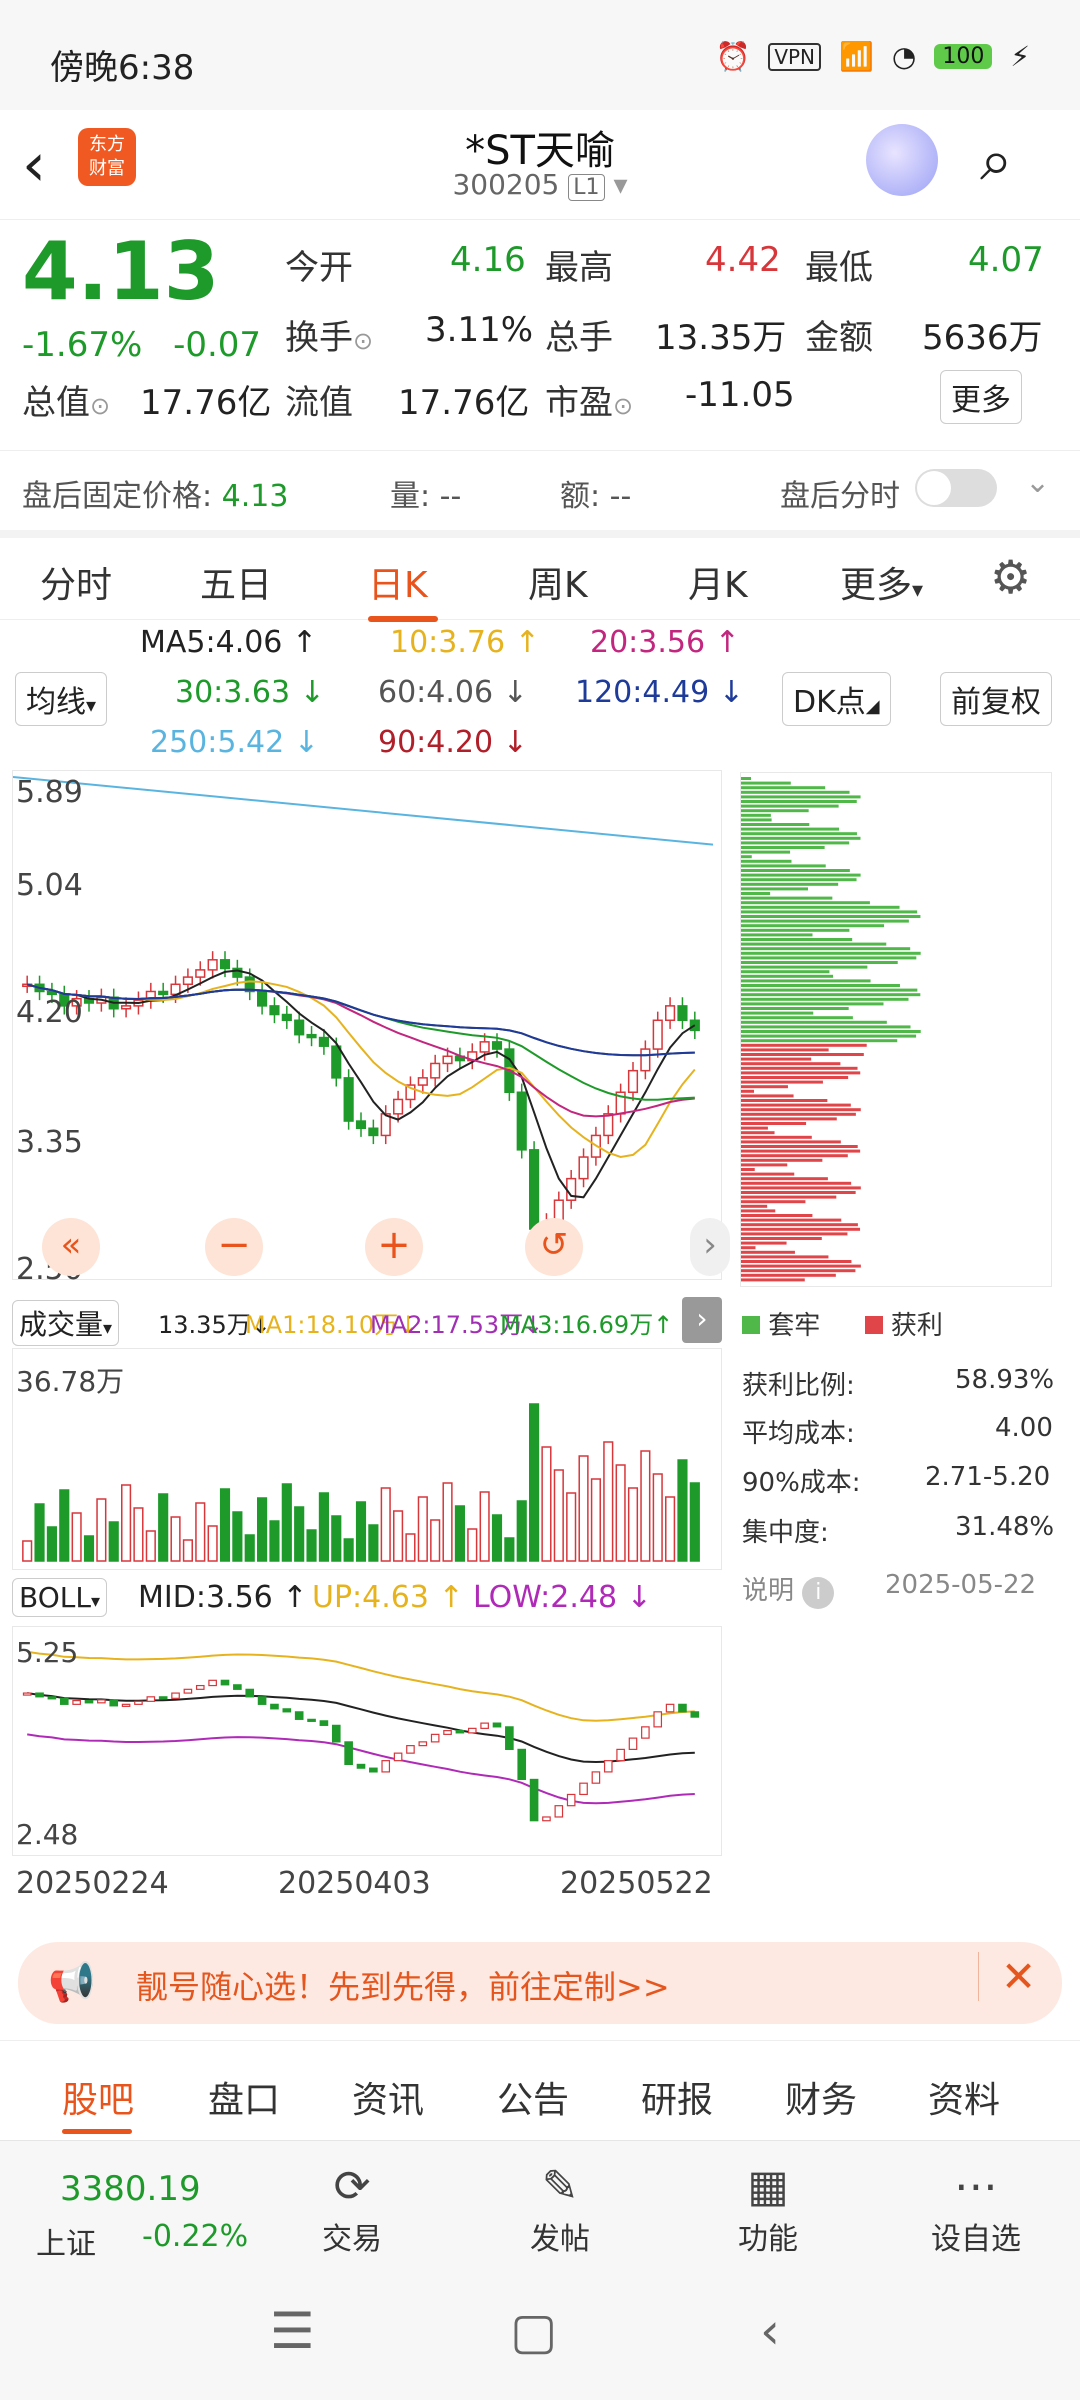 This screenshot has width=1080, height=2400. What do you see at coordinates (130, 2189) in the screenshot?
I see `index-value: 3380.19` at bounding box center [130, 2189].